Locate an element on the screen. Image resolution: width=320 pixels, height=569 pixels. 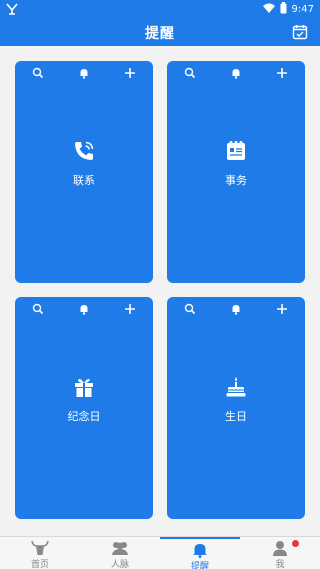
phone-icon is located at coordinates (84, 151).